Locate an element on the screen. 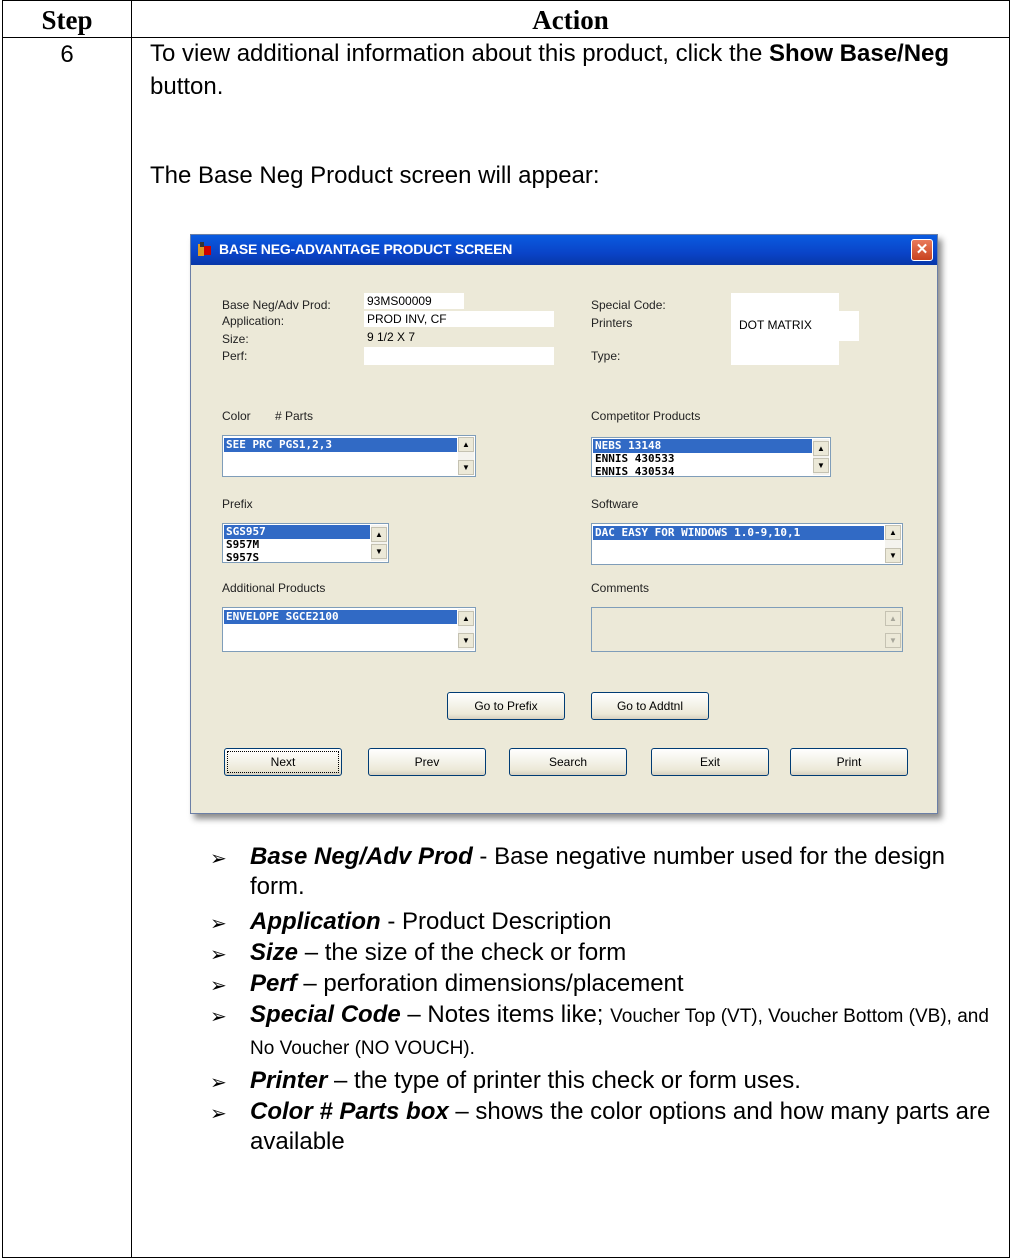  print-button: Print is located at coordinates (849, 762).